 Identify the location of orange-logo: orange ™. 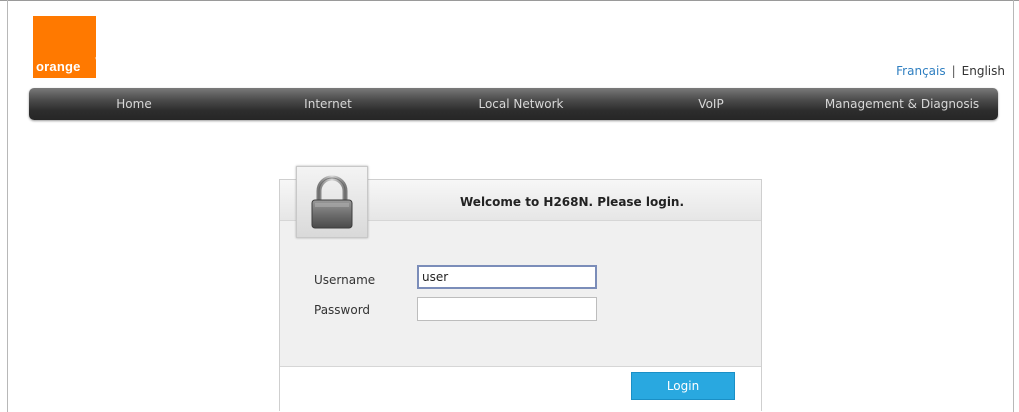
(66, 47).